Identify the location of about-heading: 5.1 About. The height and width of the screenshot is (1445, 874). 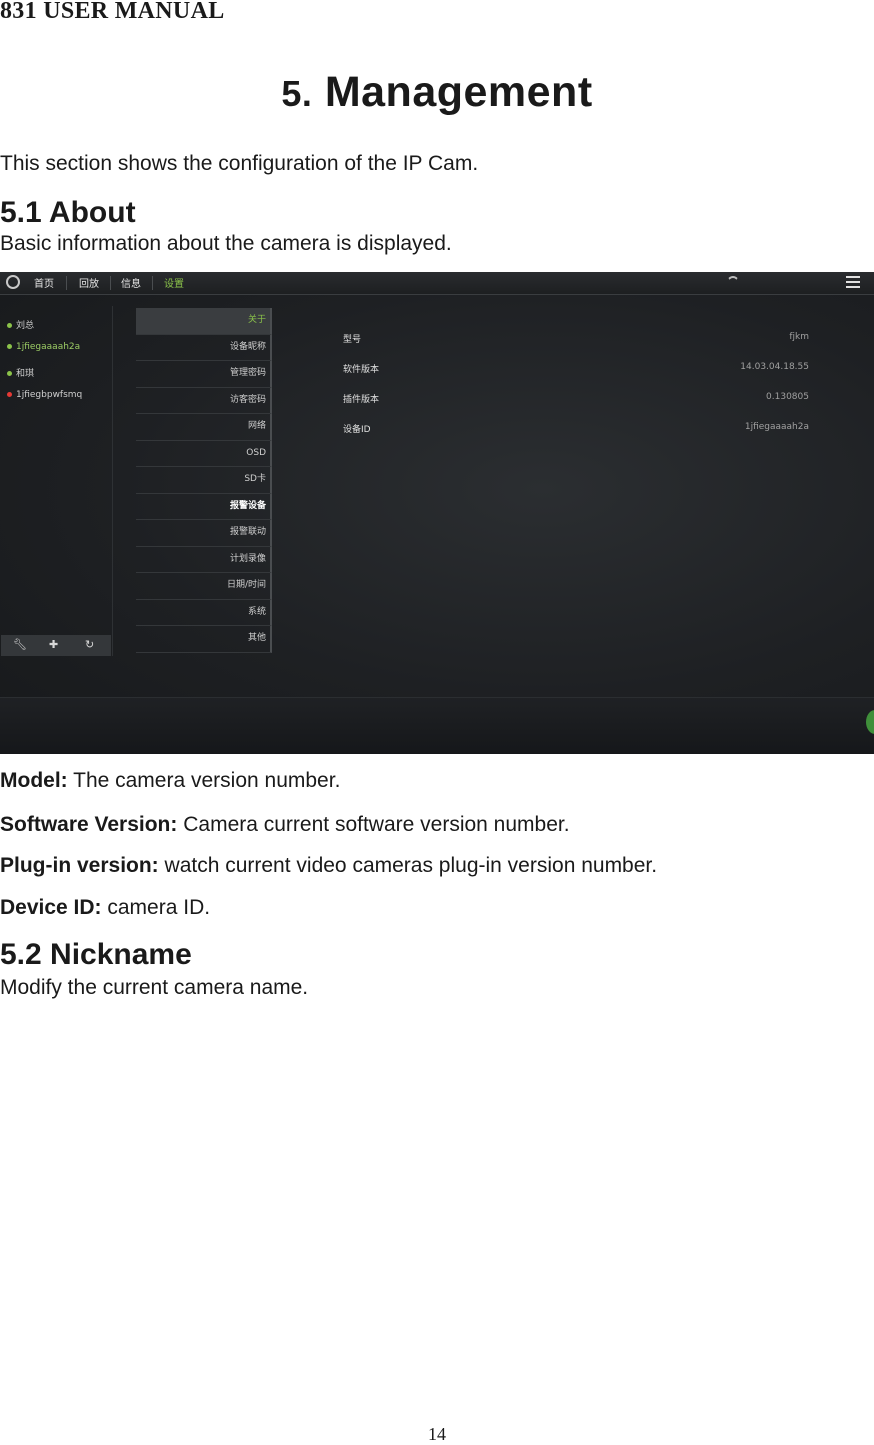
(68, 212).